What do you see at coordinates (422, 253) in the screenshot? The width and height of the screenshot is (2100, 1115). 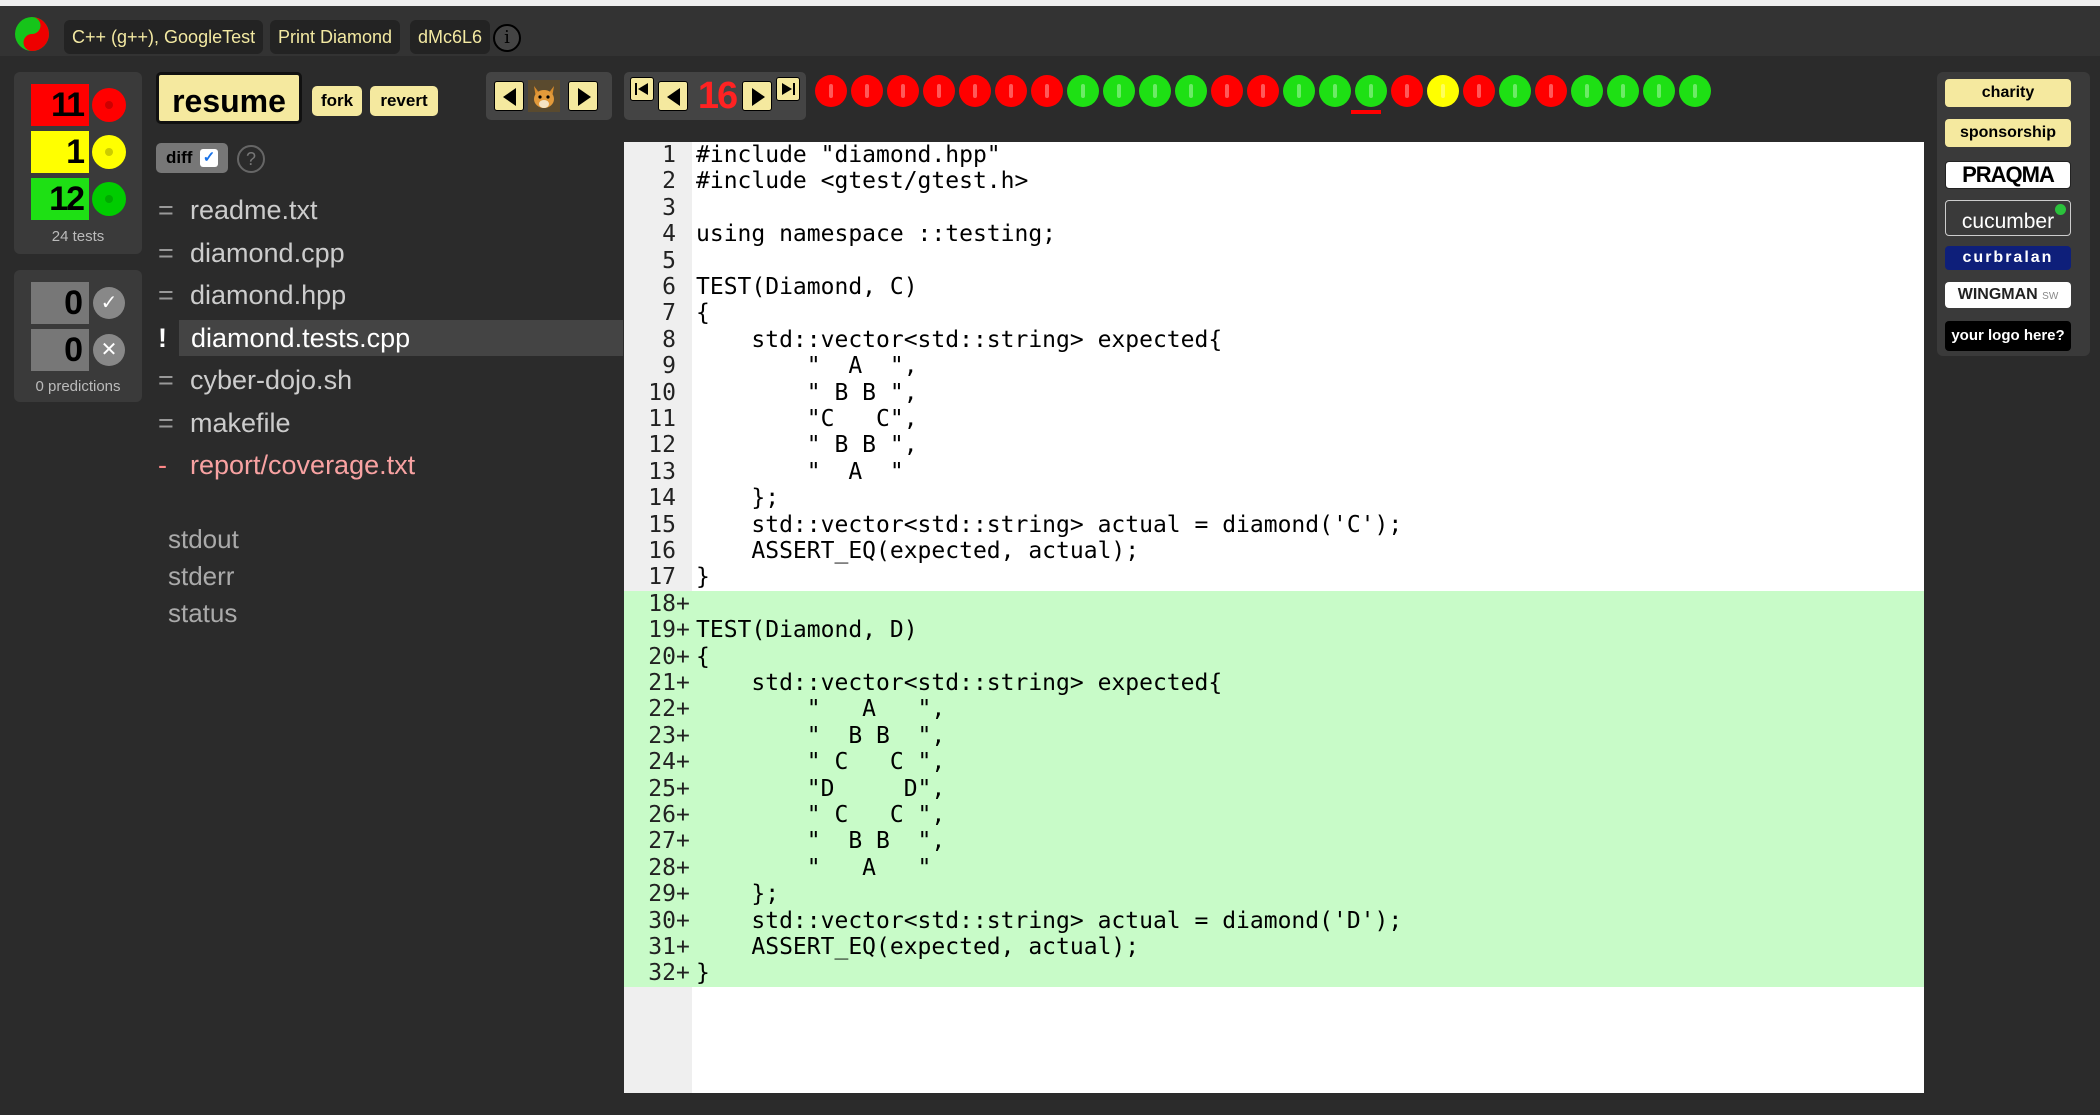 I see `file-item: diamond.cpp` at bounding box center [422, 253].